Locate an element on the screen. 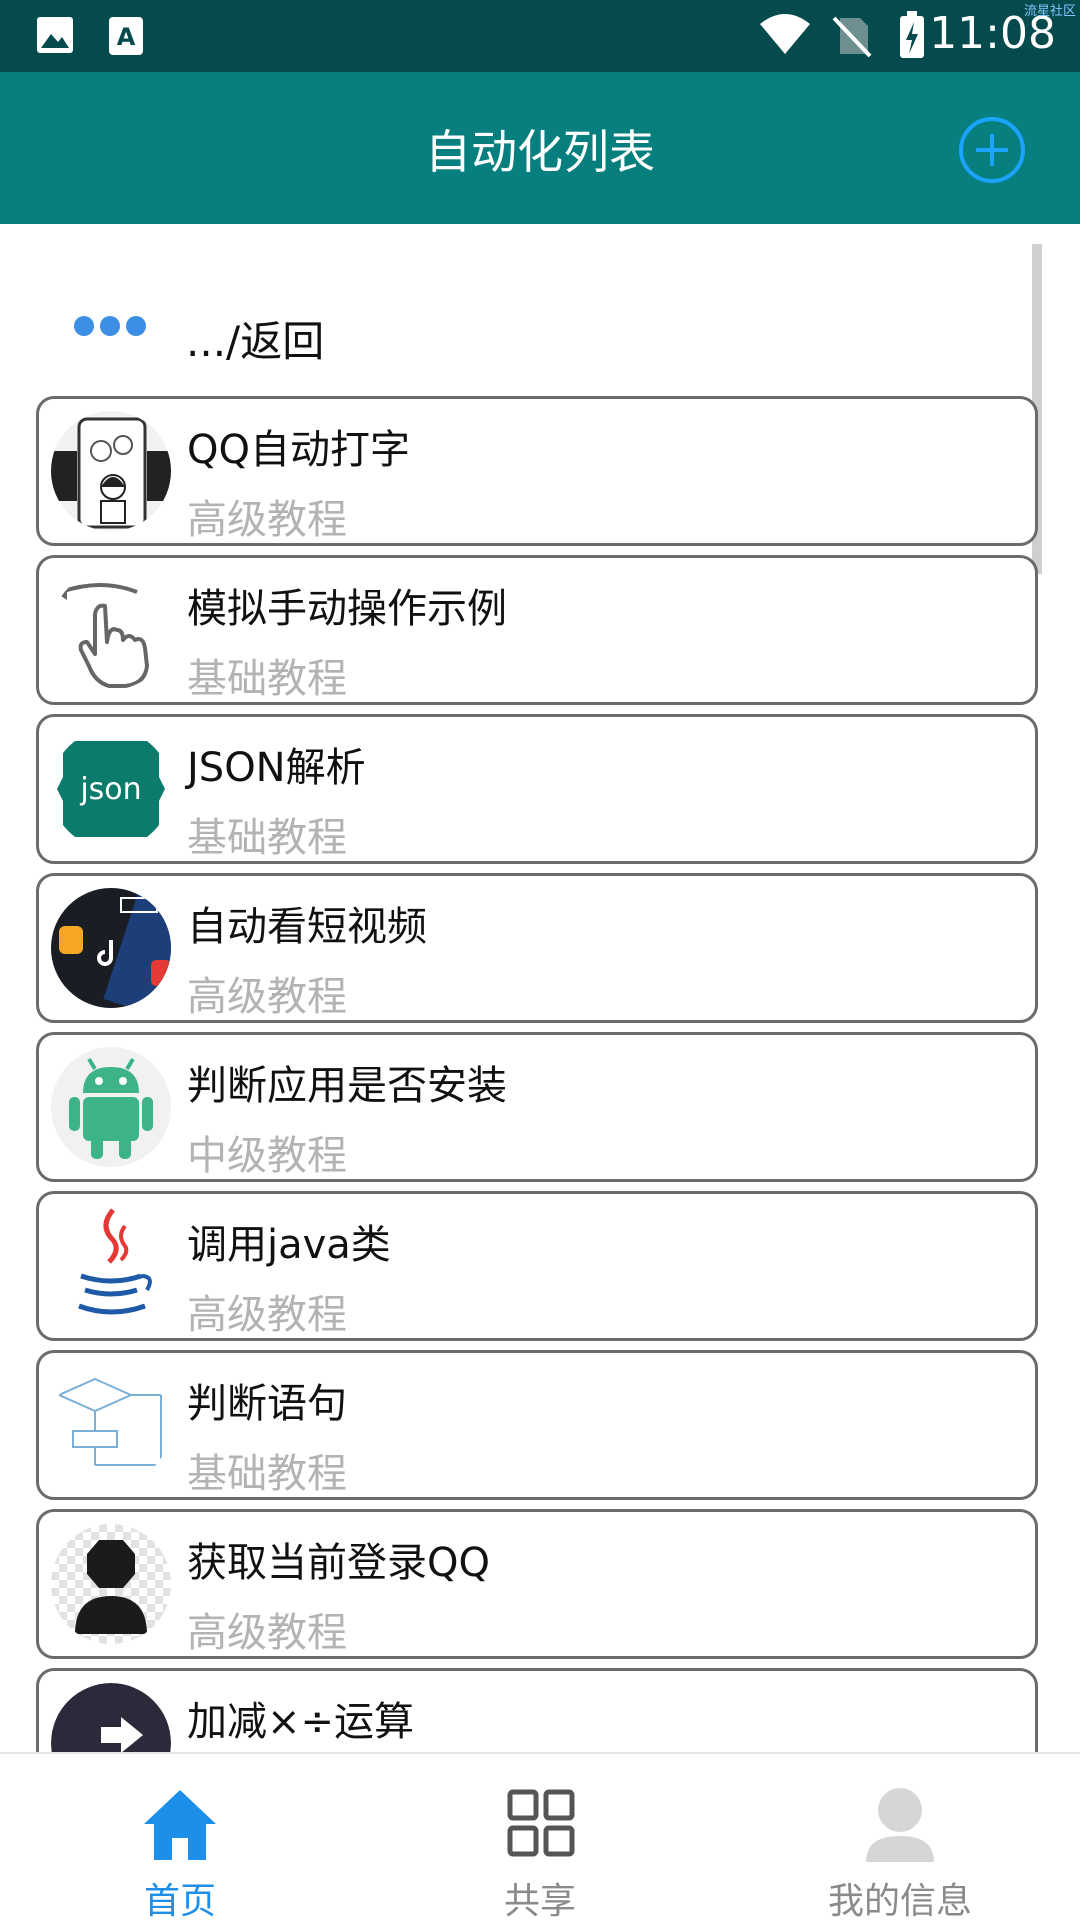  item-title: 调用java类 is located at coordinates (289, 1245).